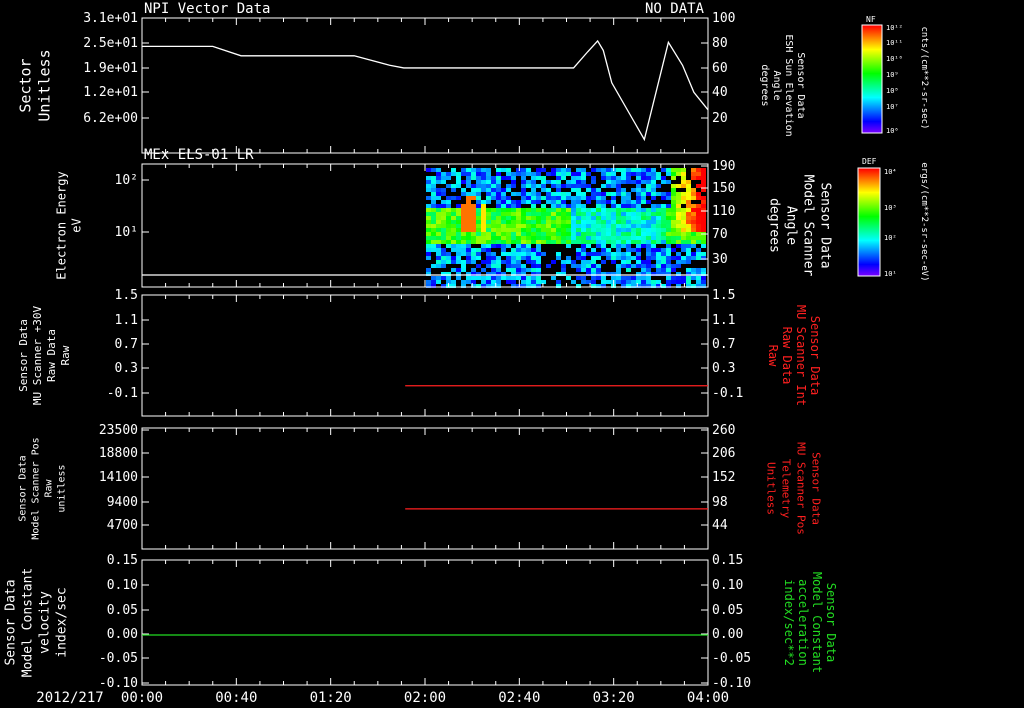  I want to click on left-axis-label: Model Scanner Pos, so click(36, 488).